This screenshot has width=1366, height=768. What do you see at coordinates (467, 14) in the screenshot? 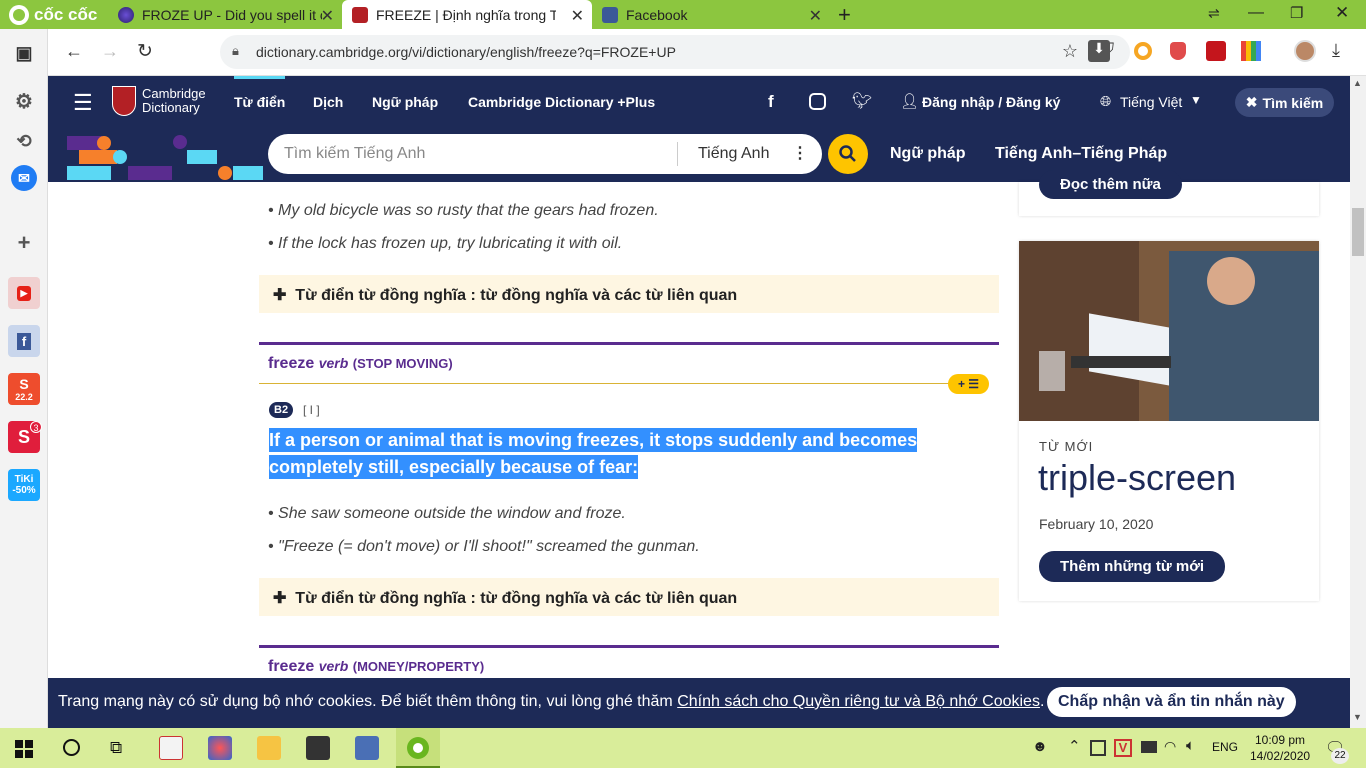
I see `tab-freeze-dictionary: FREEZE | Định nghĩa trong Từ ✕` at bounding box center [467, 14].